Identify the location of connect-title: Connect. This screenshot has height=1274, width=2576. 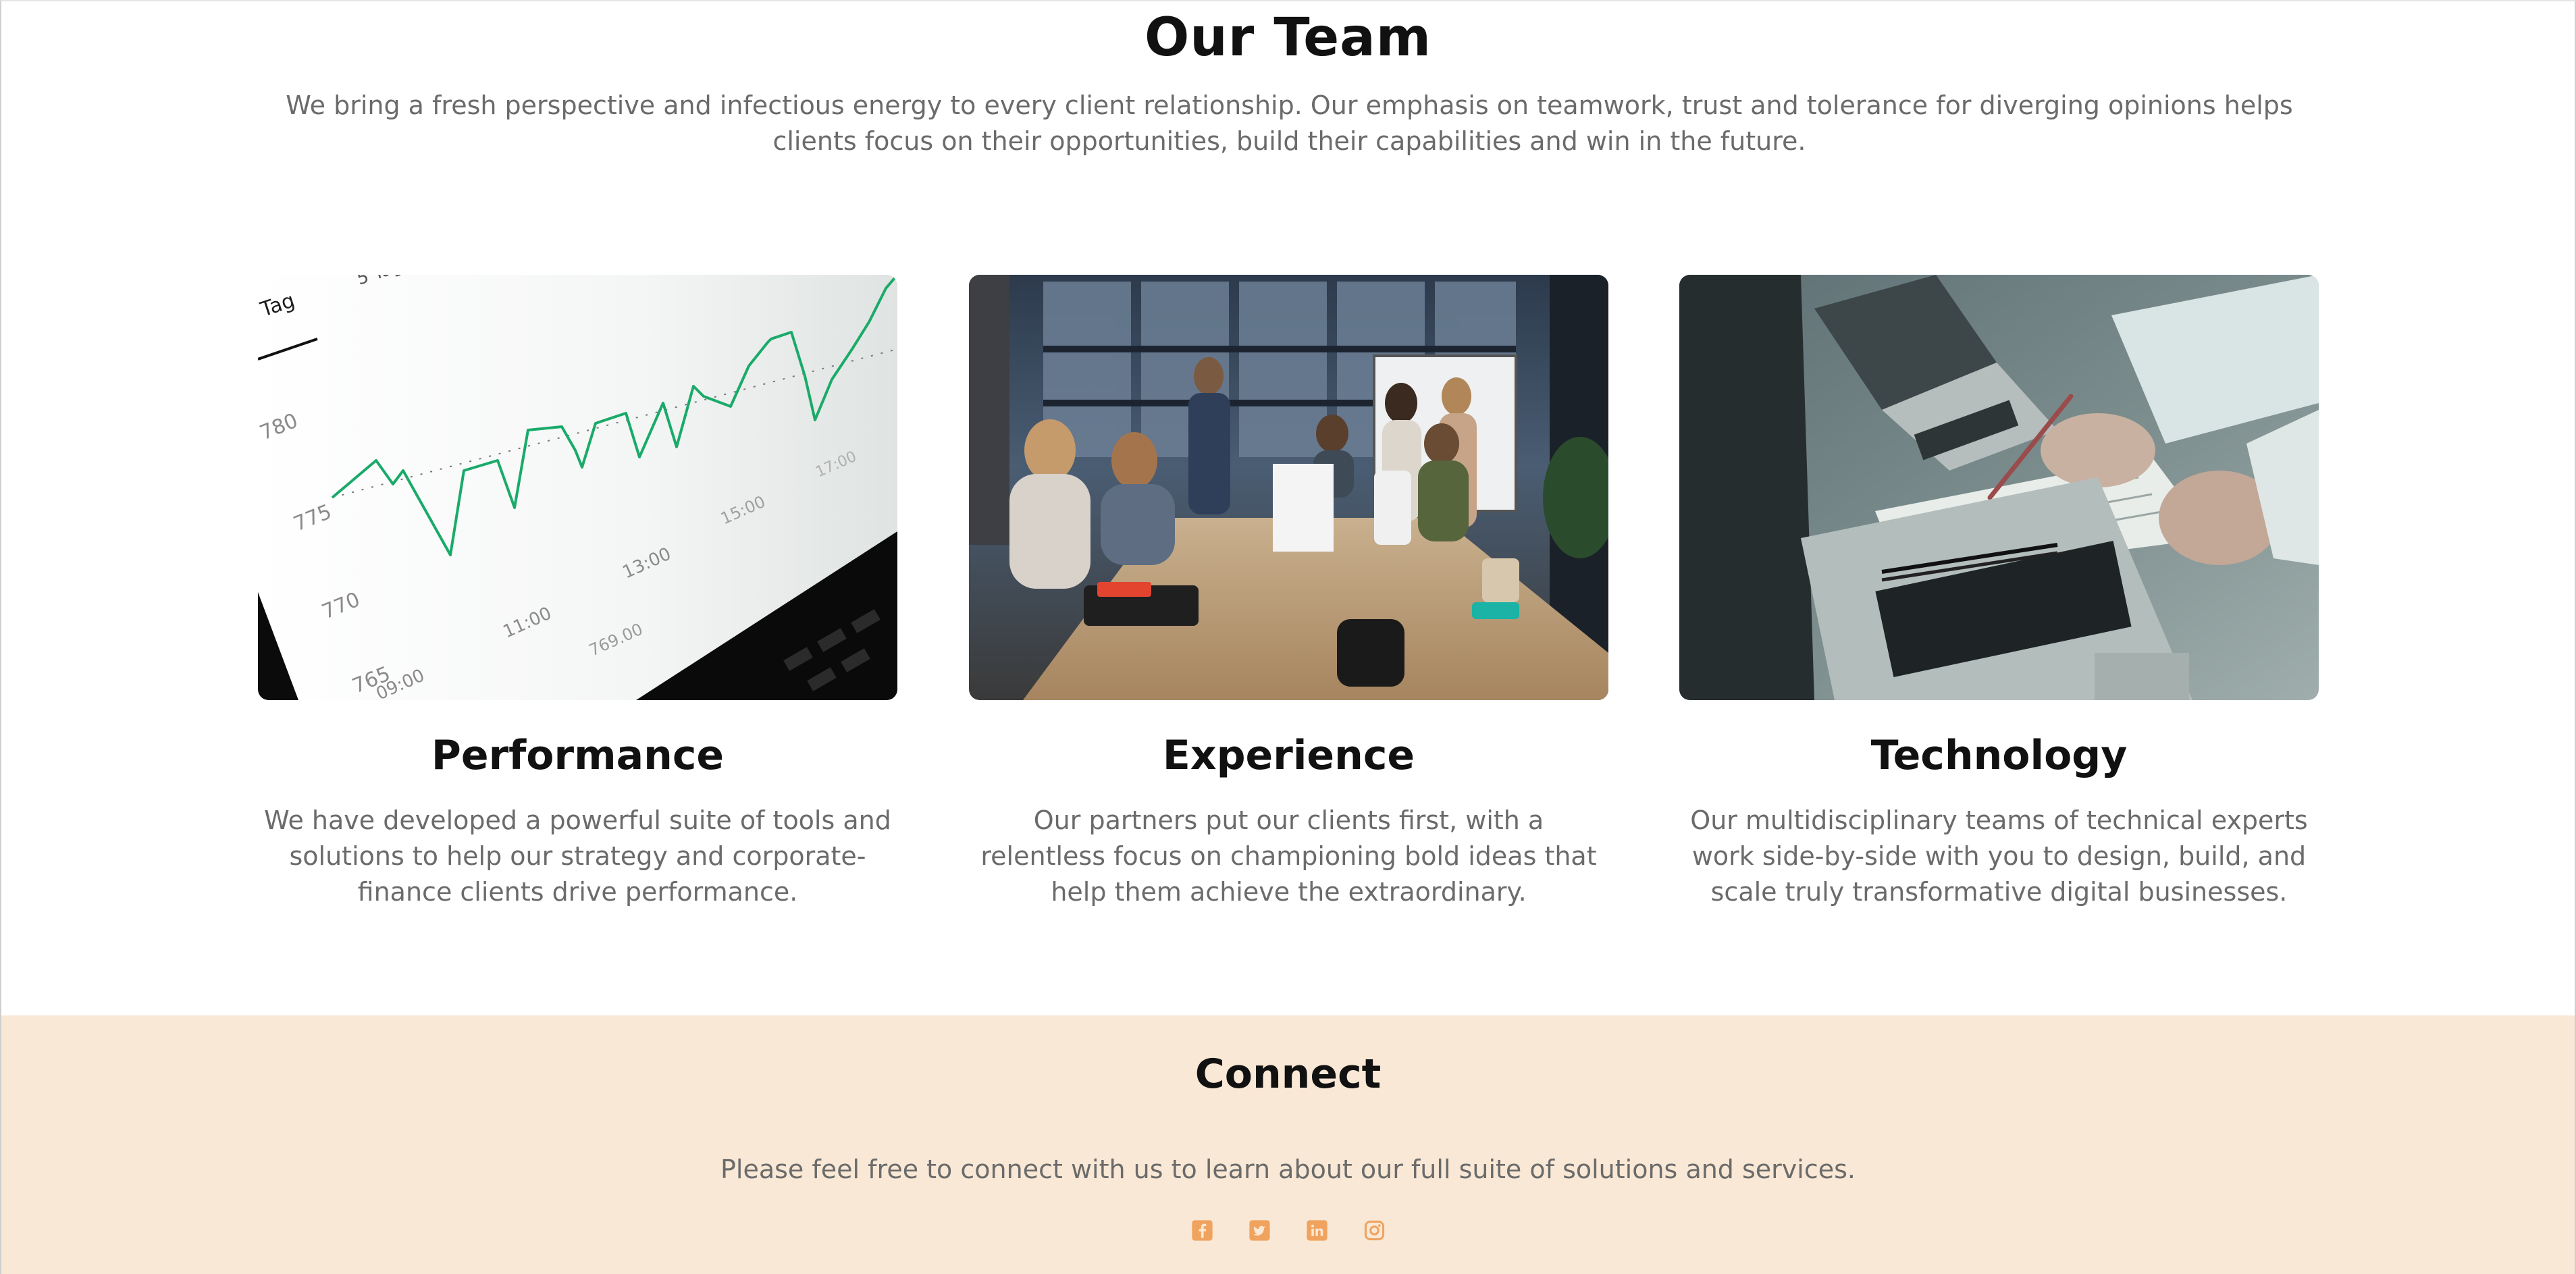
(1288, 1074).